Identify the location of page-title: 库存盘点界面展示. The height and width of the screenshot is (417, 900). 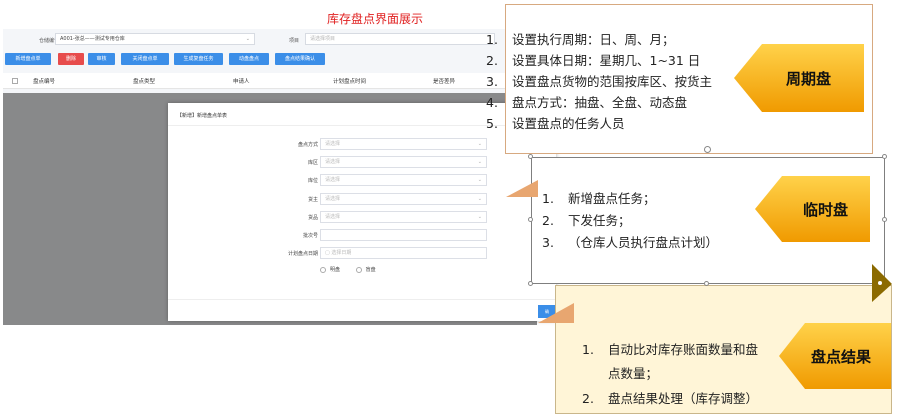
(375, 19).